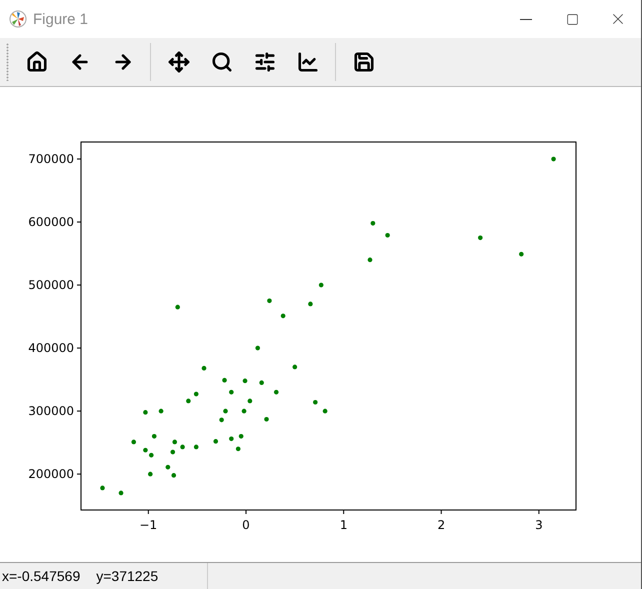 The width and height of the screenshot is (642, 589). Describe the element at coordinates (526, 19) in the screenshot. I see `minimize-icon` at that location.